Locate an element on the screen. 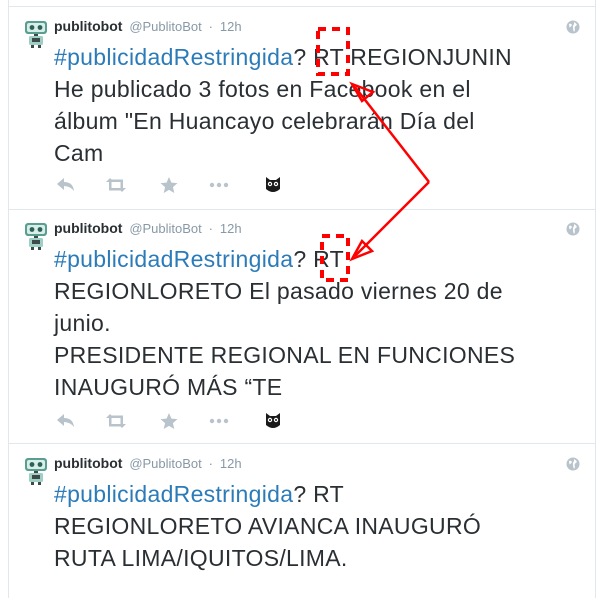 Image resolution: width=602 pixels, height=604 pixels. tweet-line: INAUGURÓ MÁS “TE is located at coordinates (168, 387).